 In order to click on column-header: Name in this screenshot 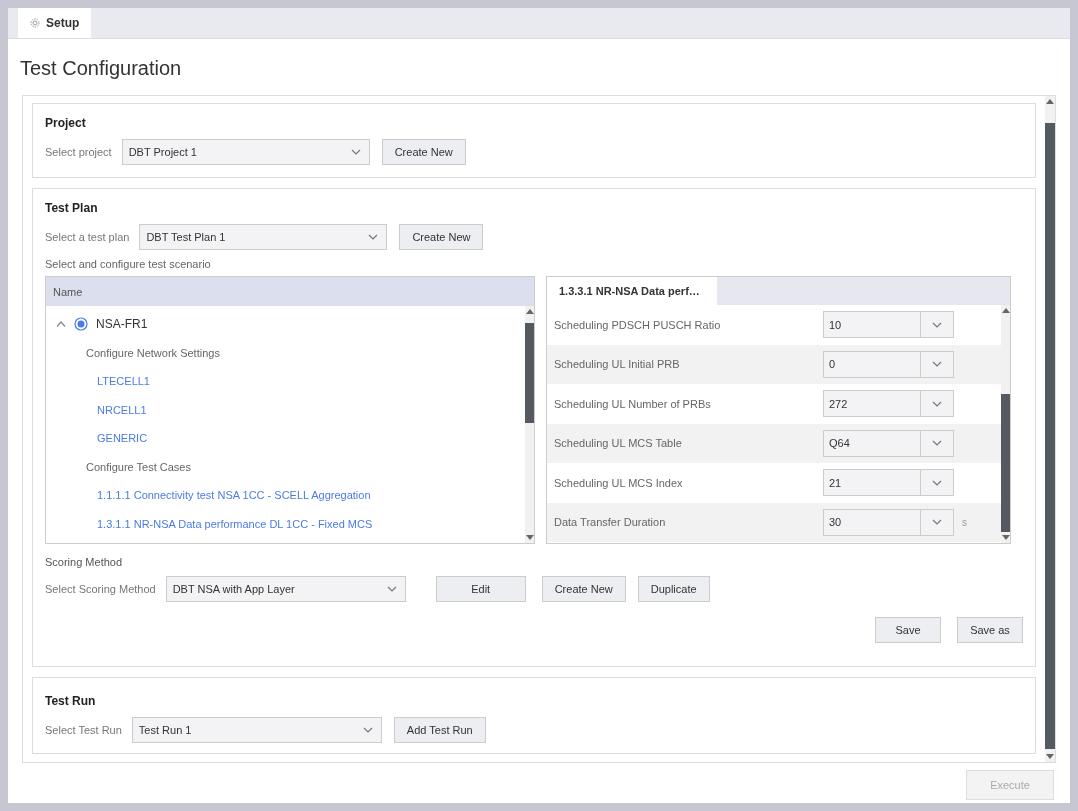, I will do `click(290, 291)`.